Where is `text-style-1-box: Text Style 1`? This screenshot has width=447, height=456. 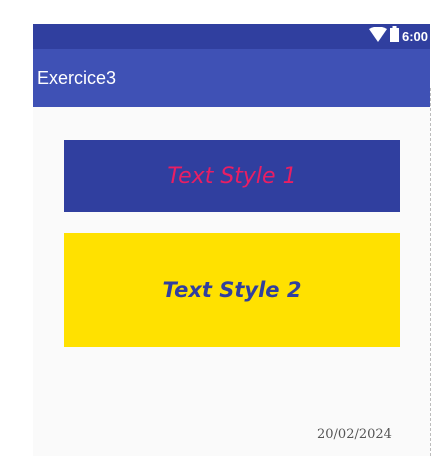 text-style-1-box: Text Style 1 is located at coordinates (232, 176).